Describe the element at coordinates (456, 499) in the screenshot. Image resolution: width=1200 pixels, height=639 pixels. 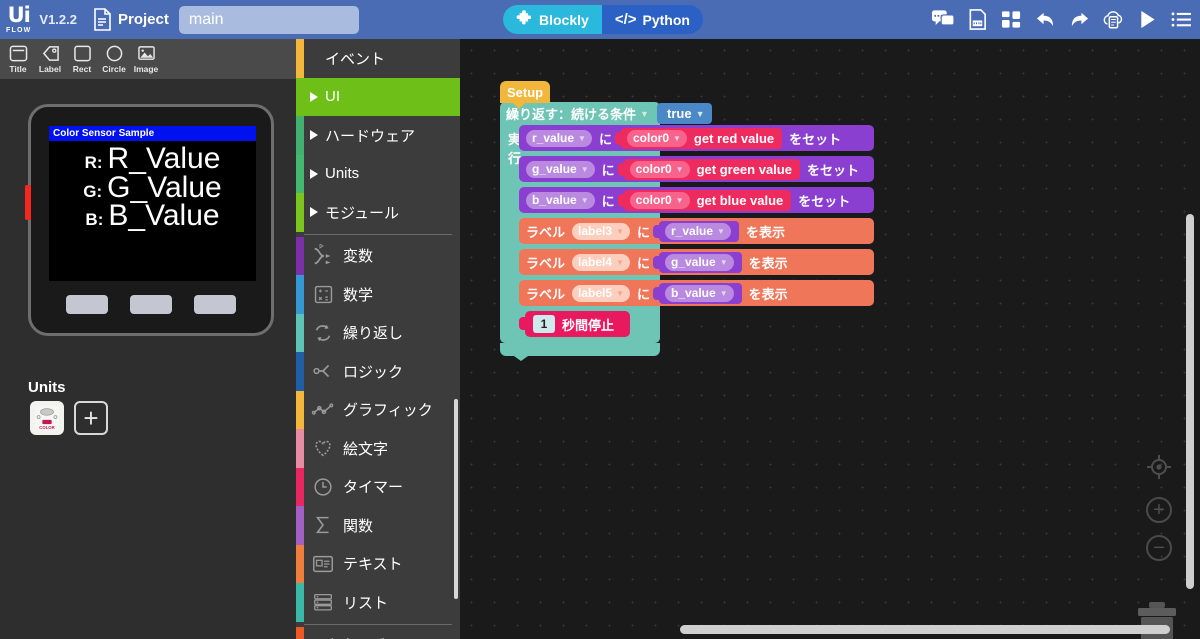
I see `toolbox-scrollbar` at that location.